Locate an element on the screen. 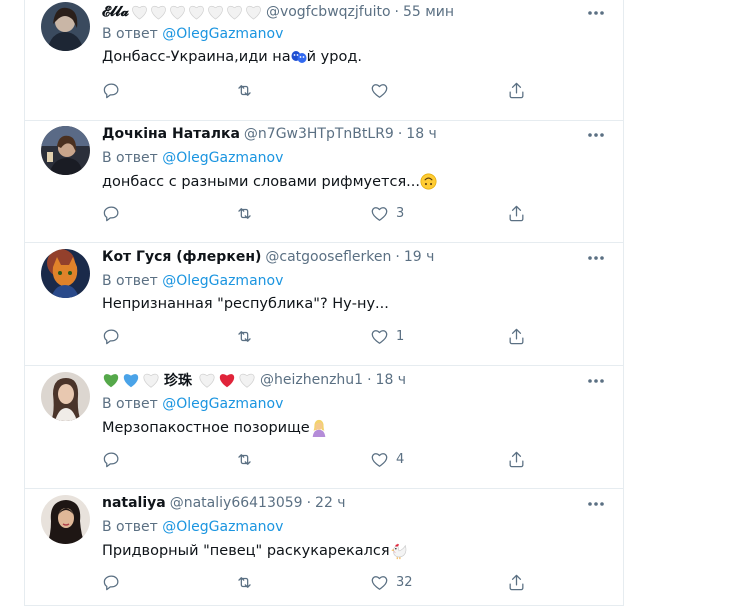  user-handle: @heizhenzhu1 is located at coordinates (311, 380).